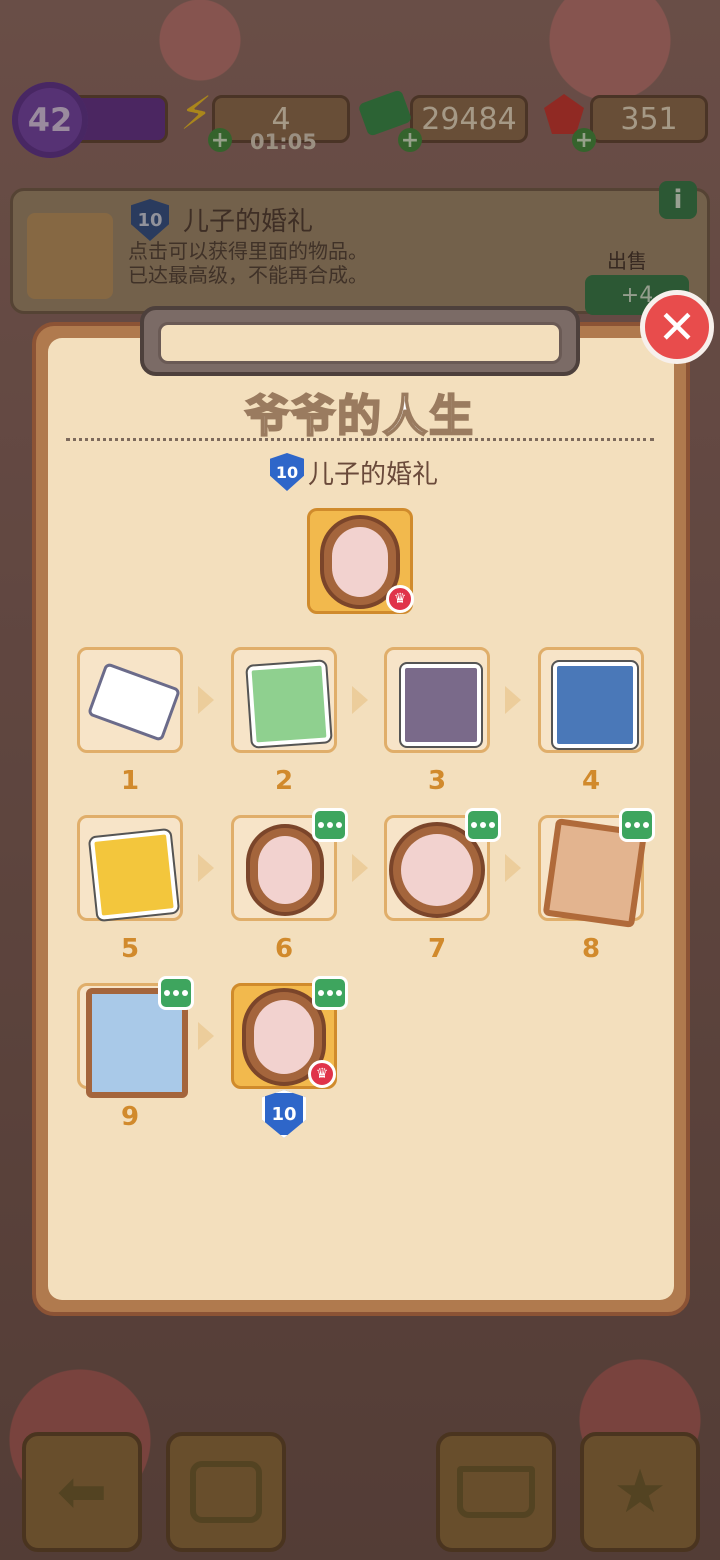 The width and height of the screenshot is (720, 1560). I want to click on close-icon: ✕, so click(677, 327).